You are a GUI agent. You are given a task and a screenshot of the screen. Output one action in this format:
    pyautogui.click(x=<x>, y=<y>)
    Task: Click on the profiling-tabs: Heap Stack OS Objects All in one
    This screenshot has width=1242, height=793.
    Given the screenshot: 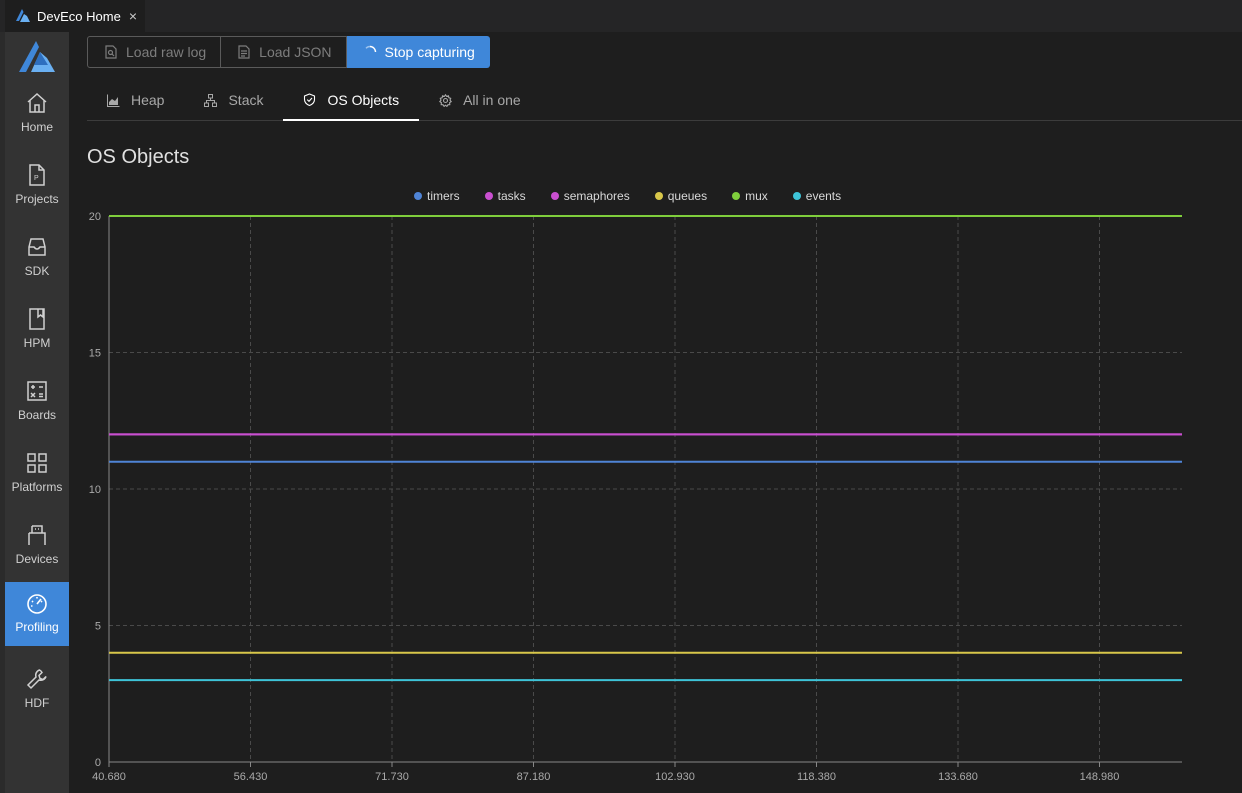 What is the action you would take?
    pyautogui.click(x=664, y=100)
    